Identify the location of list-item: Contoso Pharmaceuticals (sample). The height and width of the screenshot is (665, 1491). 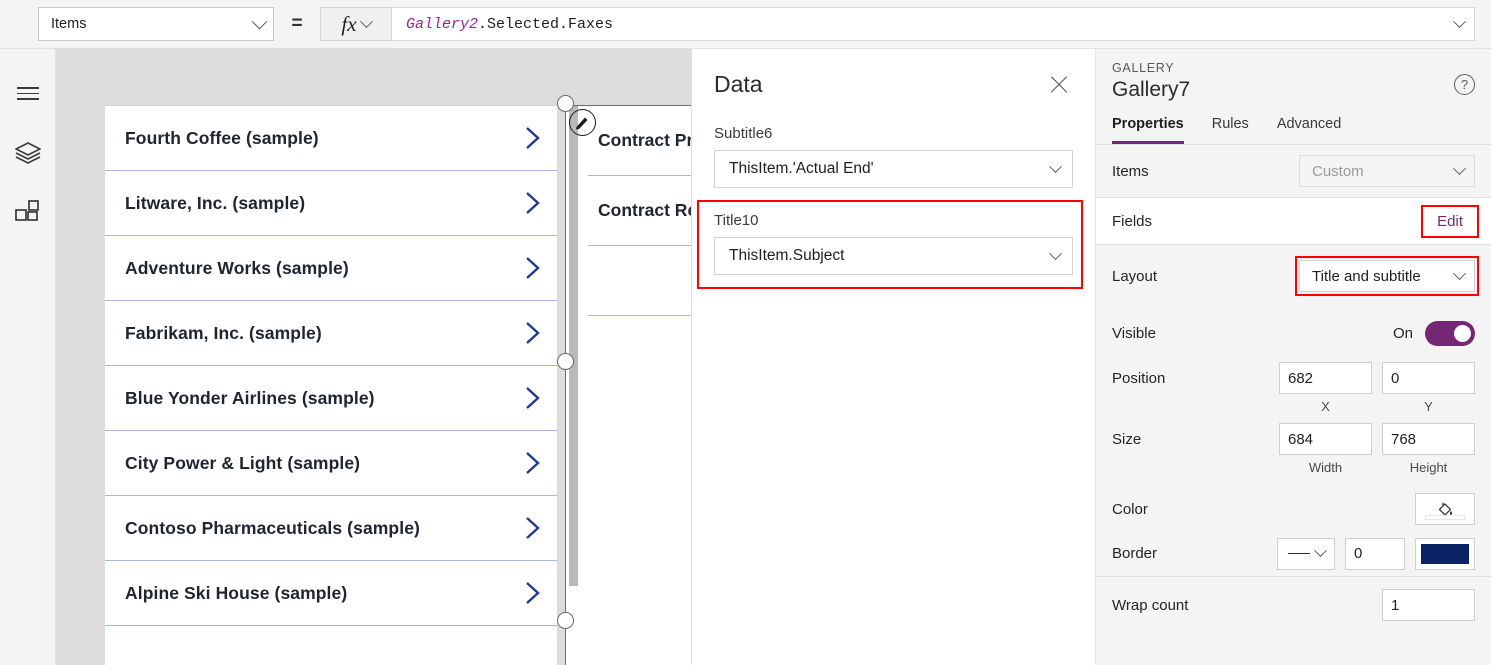
(331, 528).